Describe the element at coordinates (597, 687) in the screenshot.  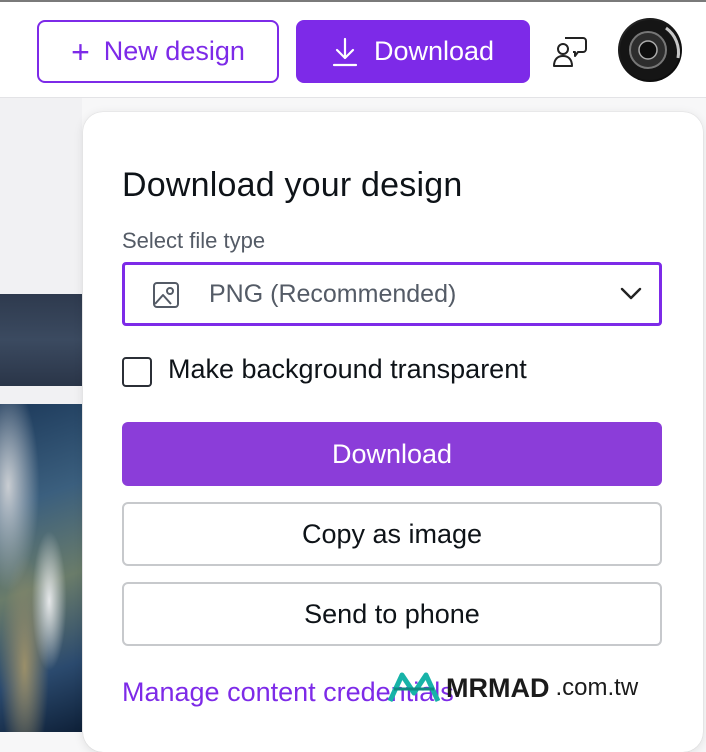
I see `watermark-suffix: .com.tw` at that location.